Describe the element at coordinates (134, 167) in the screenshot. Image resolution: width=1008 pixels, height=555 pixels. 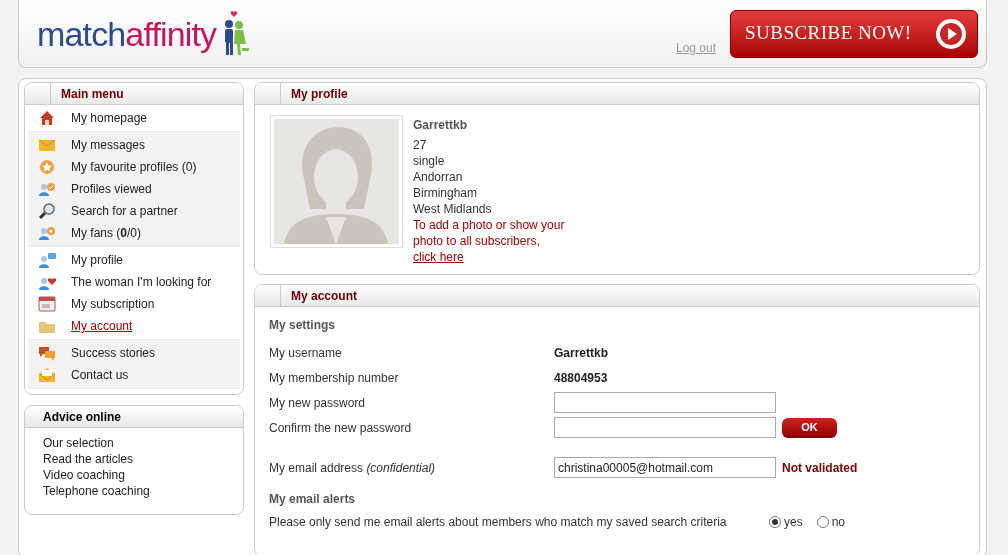
I see `menu-item: My favourite profiles (0)` at that location.